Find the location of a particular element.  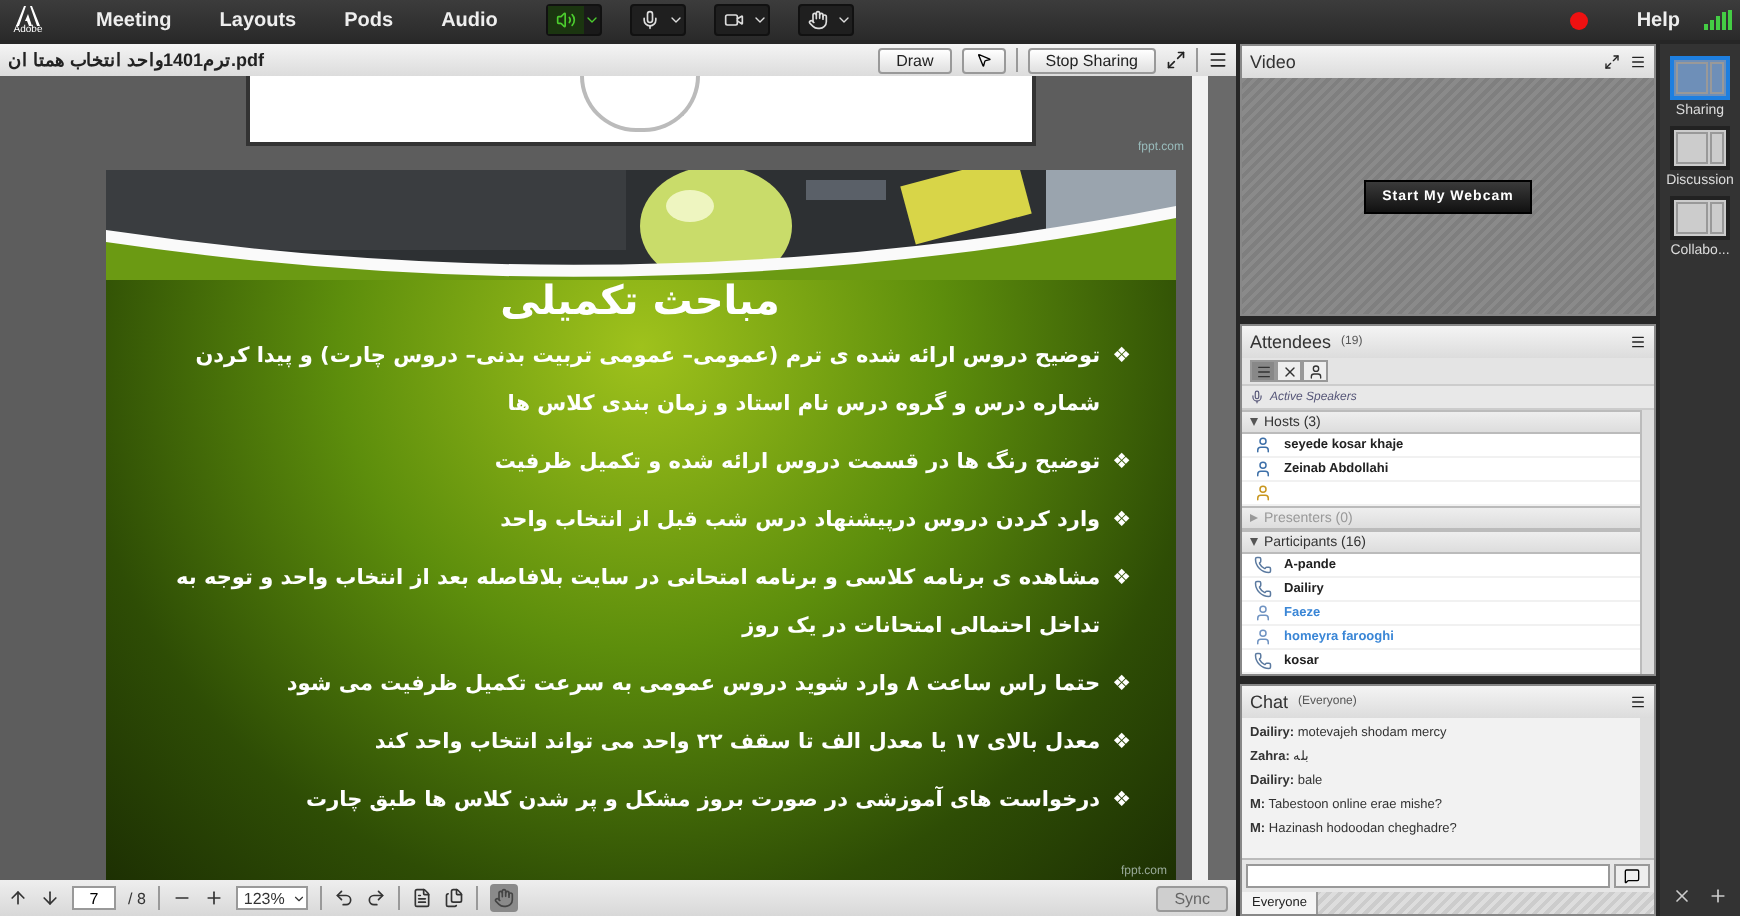

undo-icon is located at coordinates (343, 898).